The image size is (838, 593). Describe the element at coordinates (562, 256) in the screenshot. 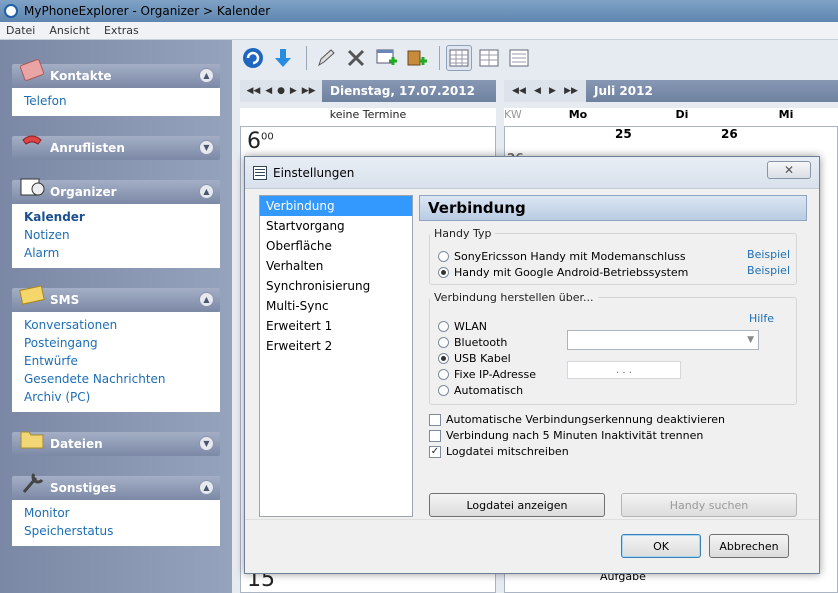

I see `radio-sonyericsson: SonyEricsson Handy mit Modemanschluss` at that location.